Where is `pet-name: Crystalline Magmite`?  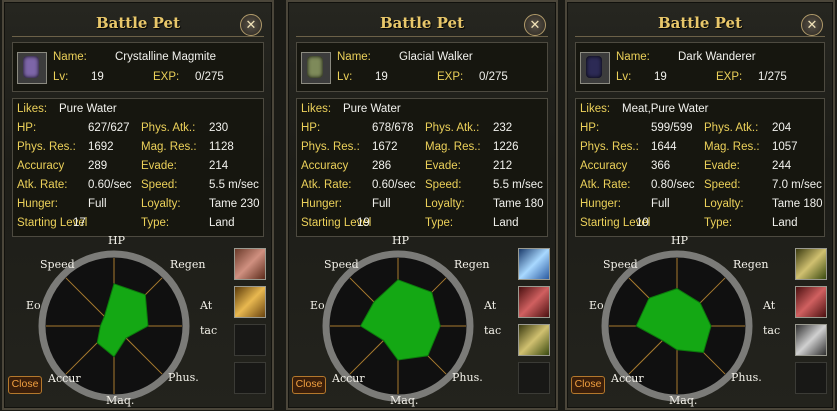
pet-name: Crystalline Magmite is located at coordinates (165, 57).